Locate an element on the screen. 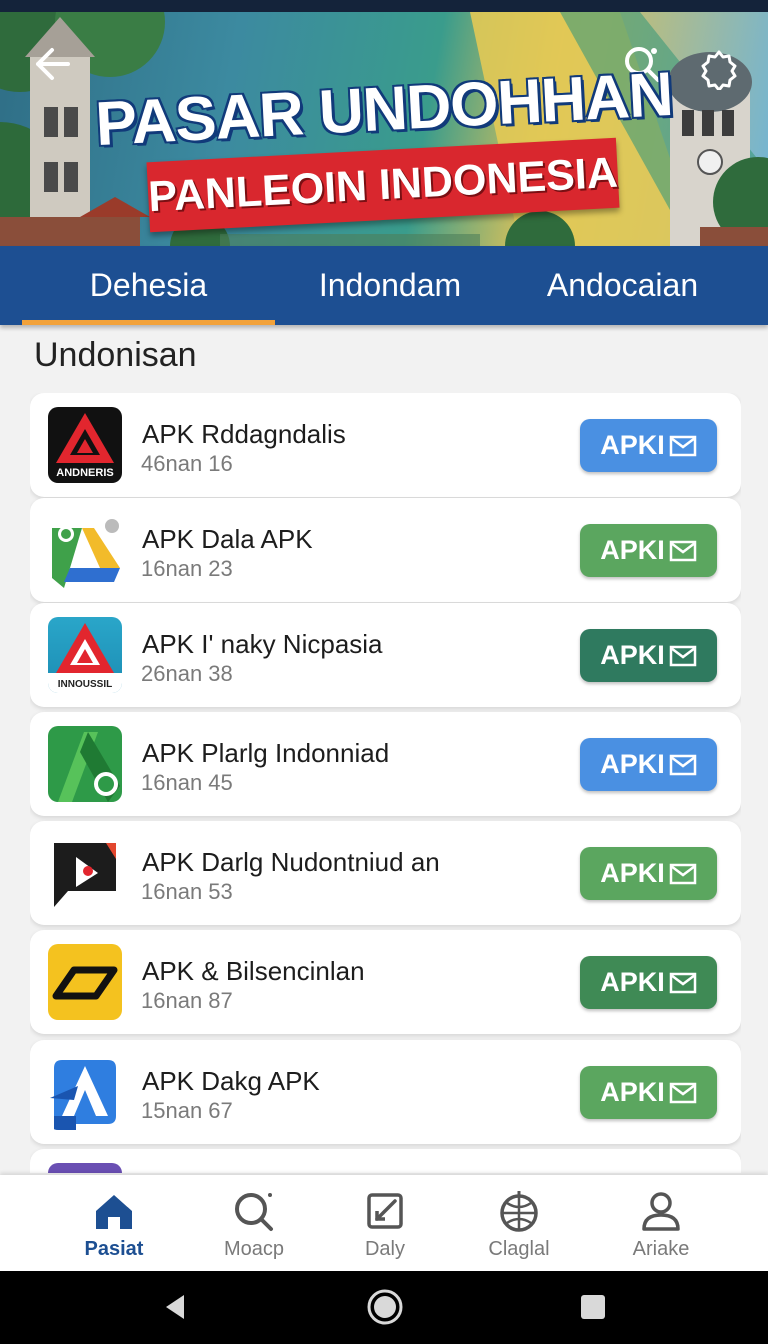 This screenshot has height=1344, width=768. nav-item-globe: Claglal is located at coordinates (519, 1223).